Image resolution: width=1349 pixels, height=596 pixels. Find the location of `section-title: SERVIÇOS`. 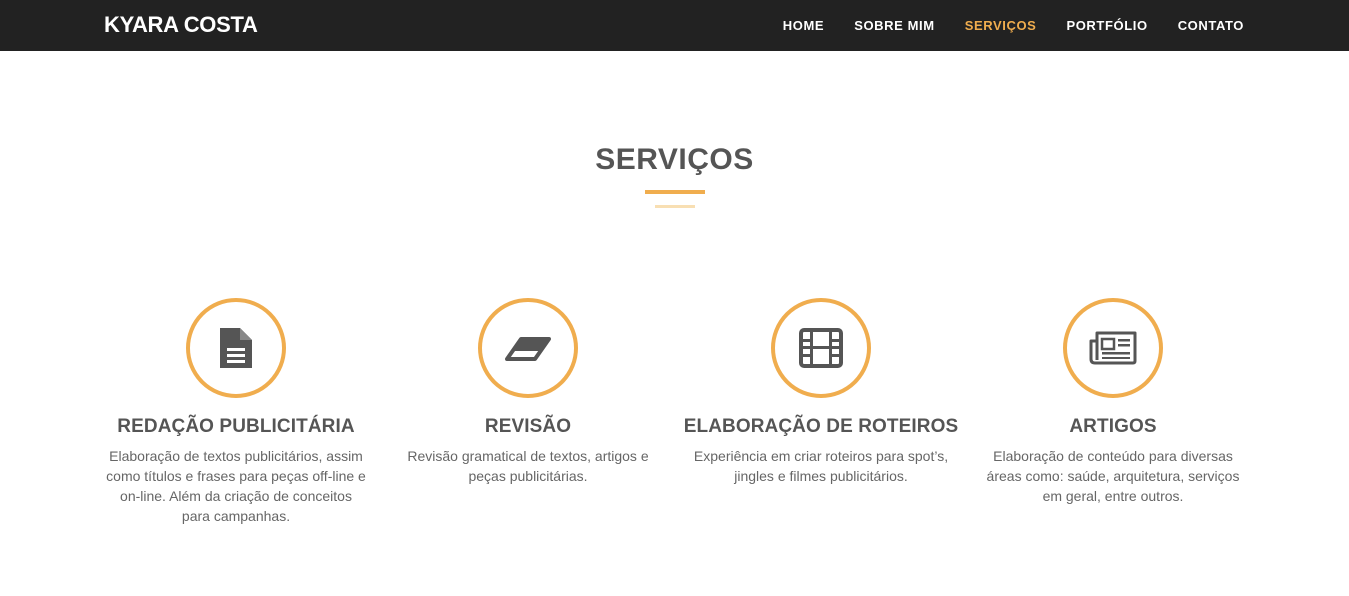

section-title: SERVIÇOS is located at coordinates (674, 159).